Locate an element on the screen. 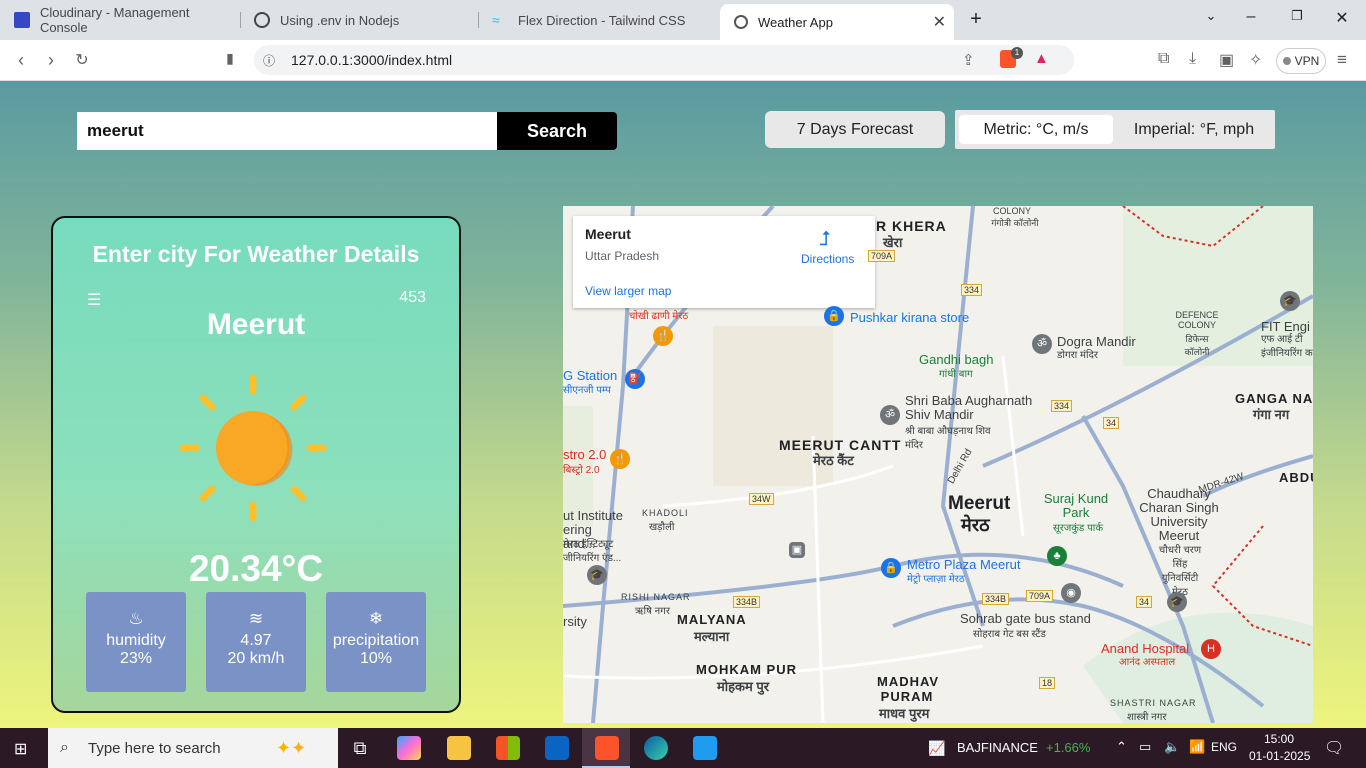 This screenshot has height=768, width=1366. brave-rewards-icon: ▲ is located at coordinates (1041, 58).